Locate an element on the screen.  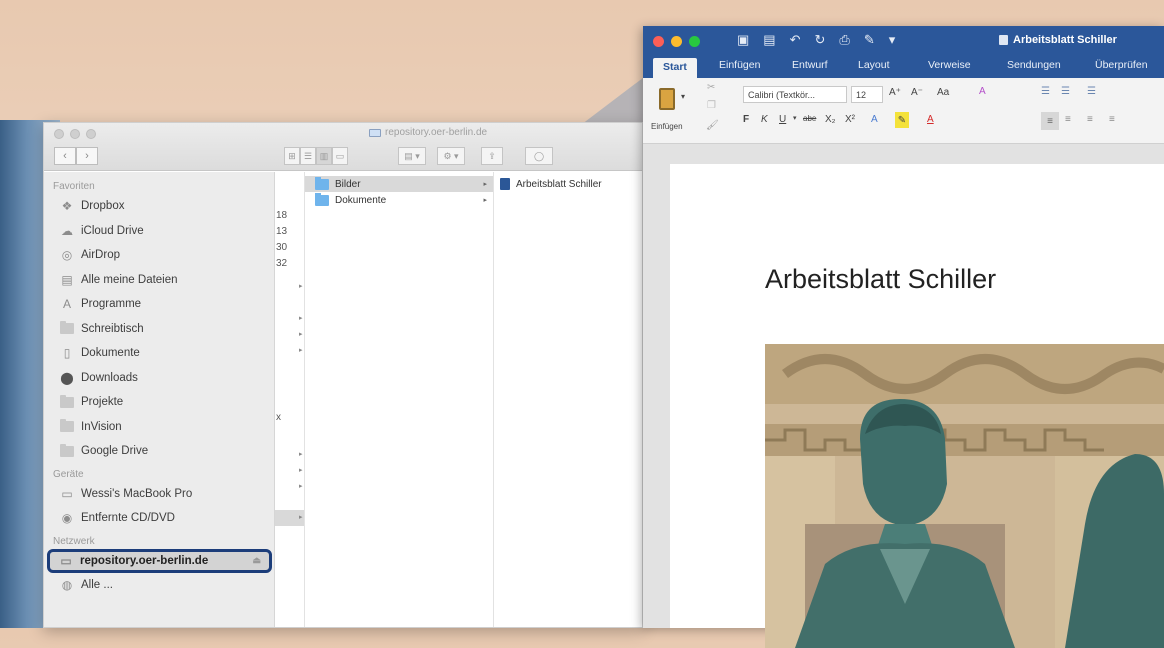
tab-verweise: Verweise is located at coordinates (949, 65).